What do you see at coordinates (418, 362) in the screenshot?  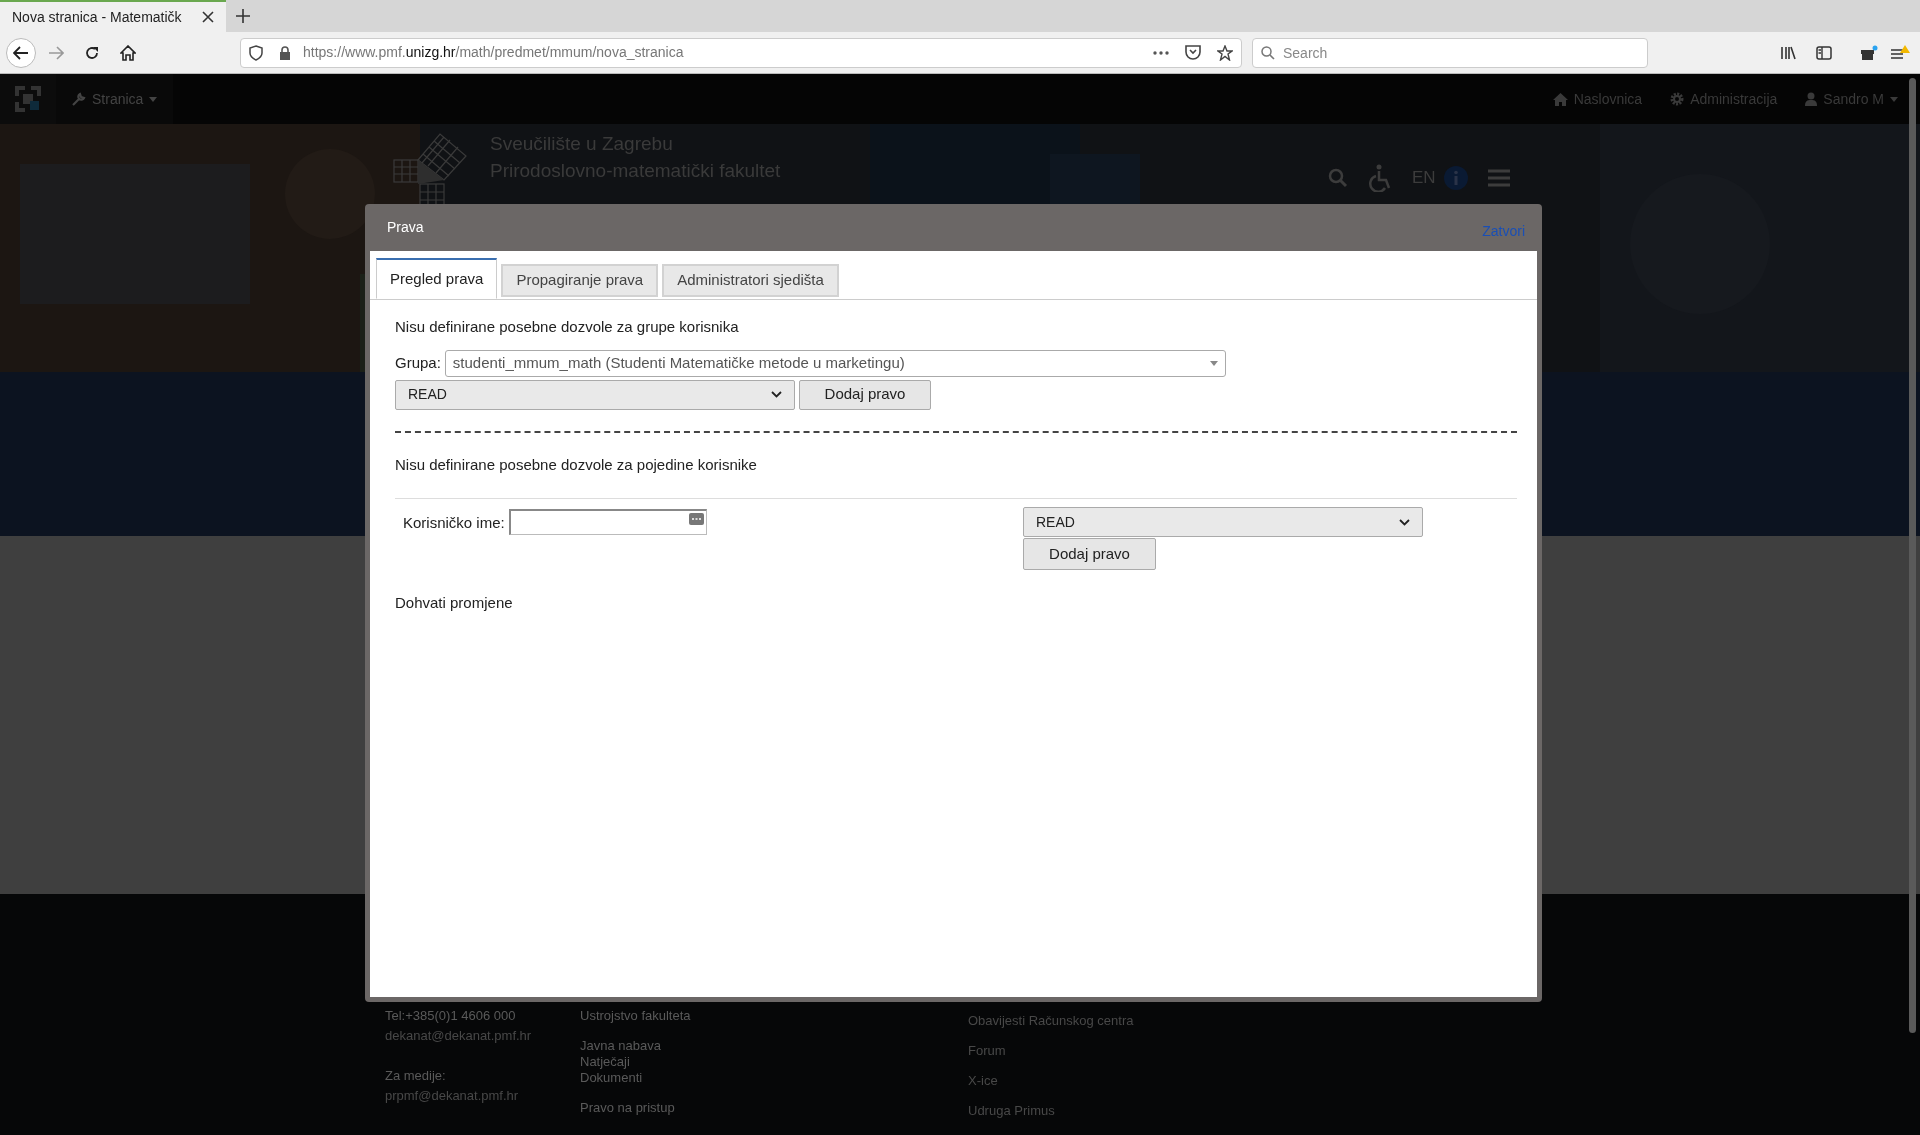 I see `group-label: Grupa:` at bounding box center [418, 362].